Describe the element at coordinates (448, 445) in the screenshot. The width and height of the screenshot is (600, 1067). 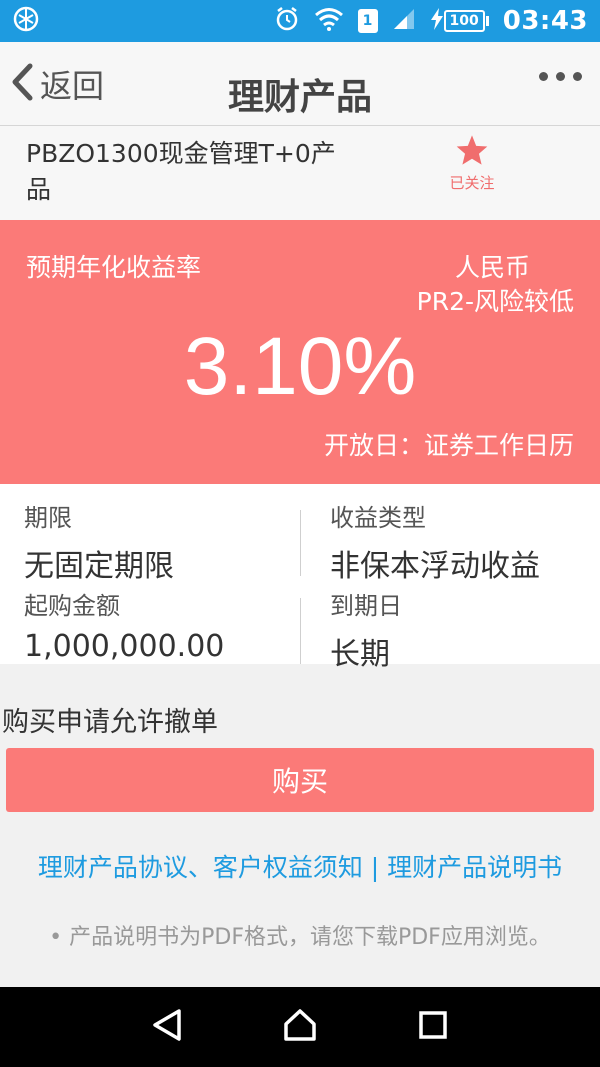
I see `open-day-label: 开放日：证券工作日历` at that location.